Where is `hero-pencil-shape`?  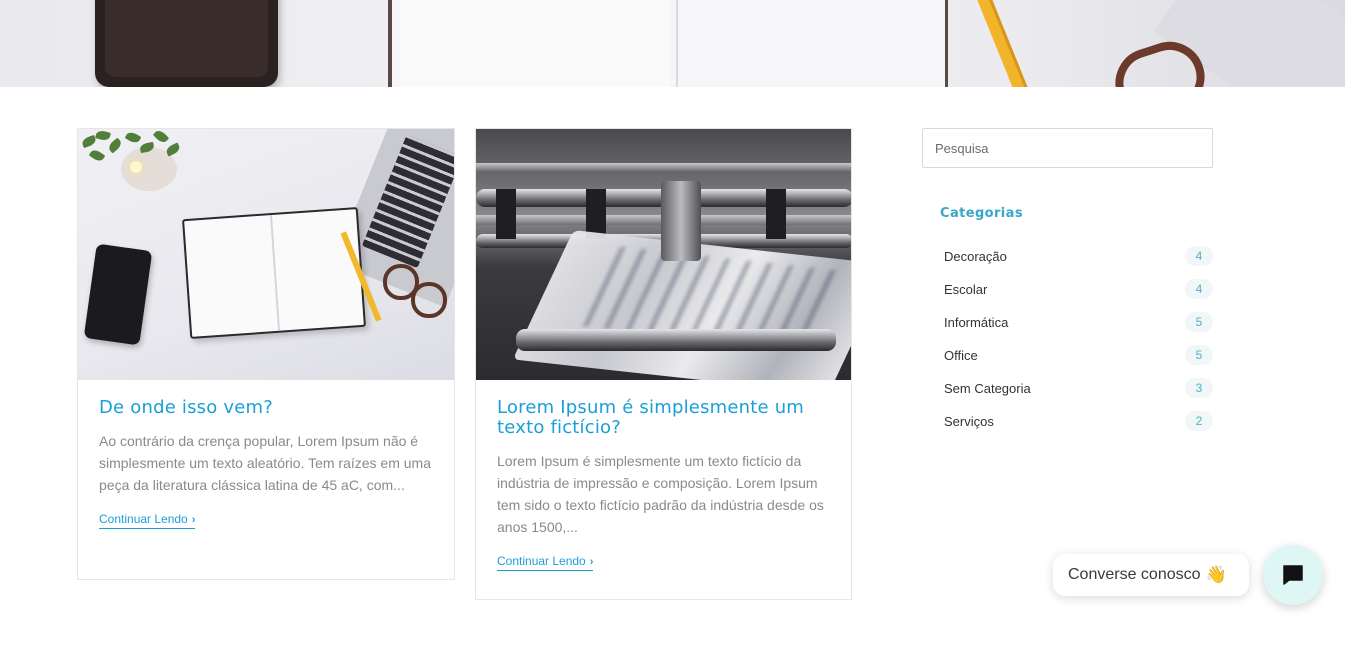 hero-pencil-shape is located at coordinates (1003, 43).